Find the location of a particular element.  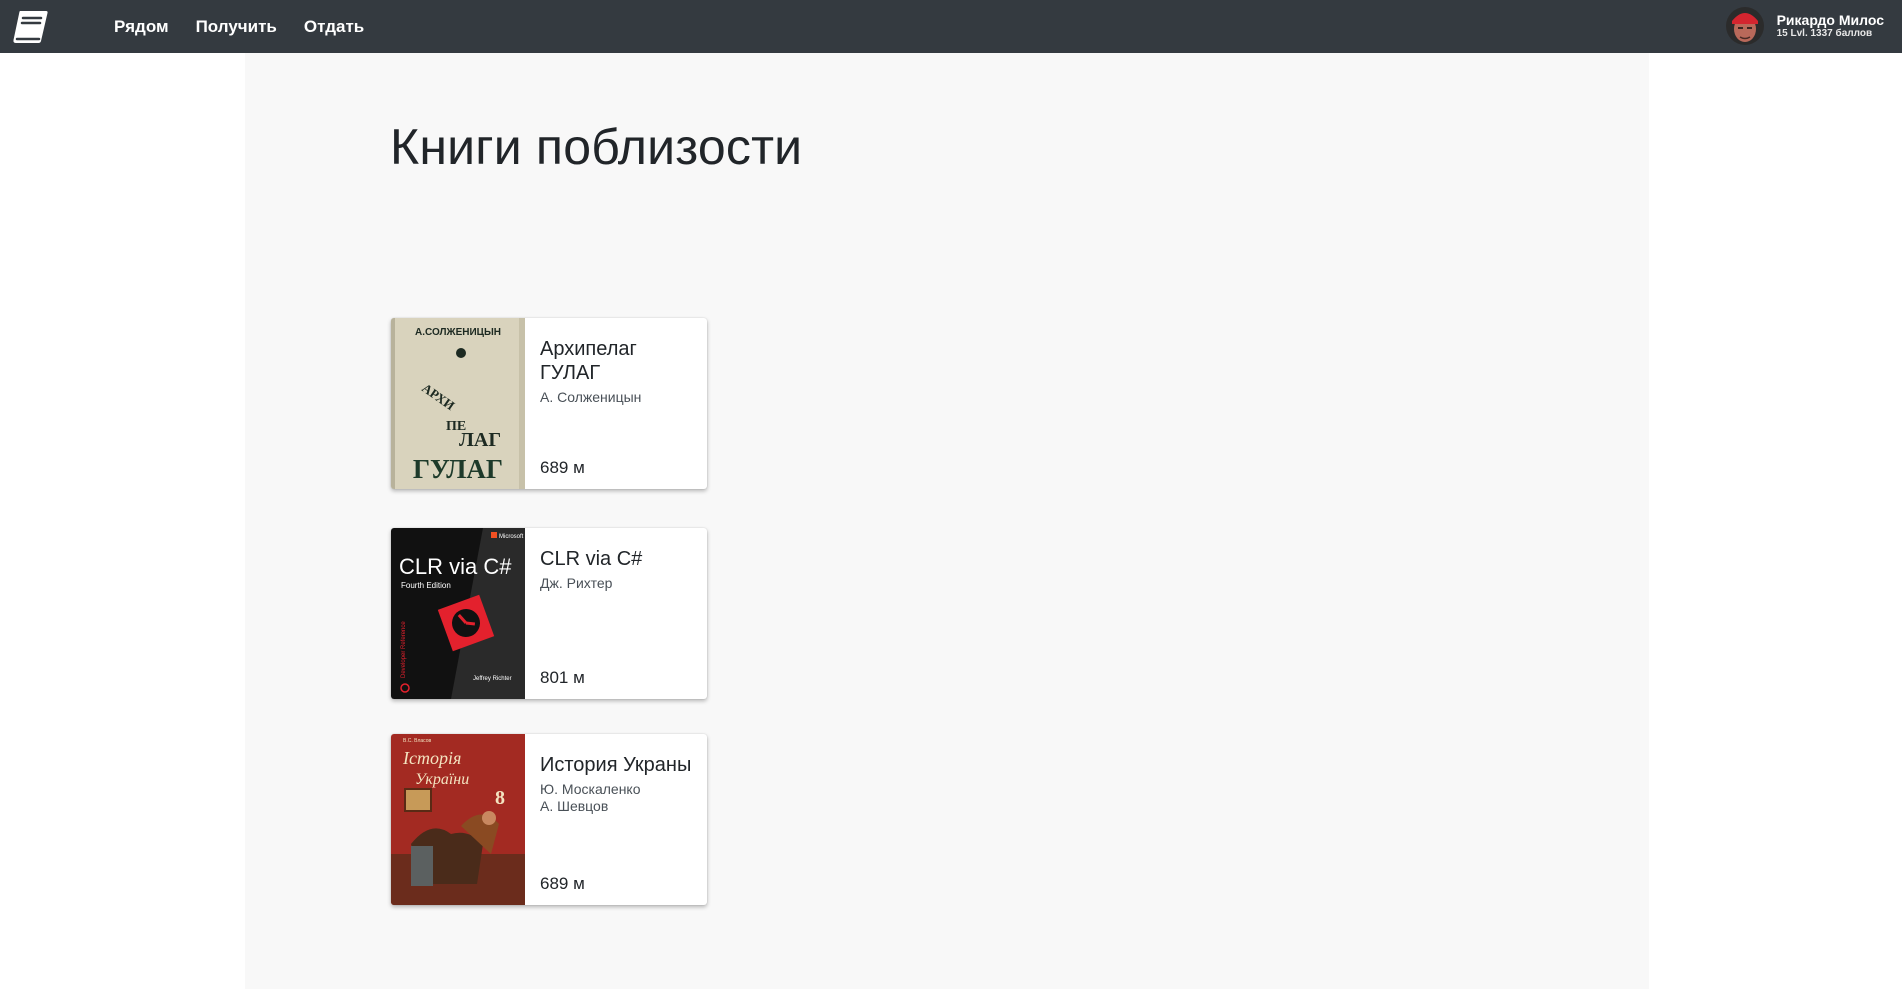

cover-grade-text: 8 is located at coordinates (500, 798).